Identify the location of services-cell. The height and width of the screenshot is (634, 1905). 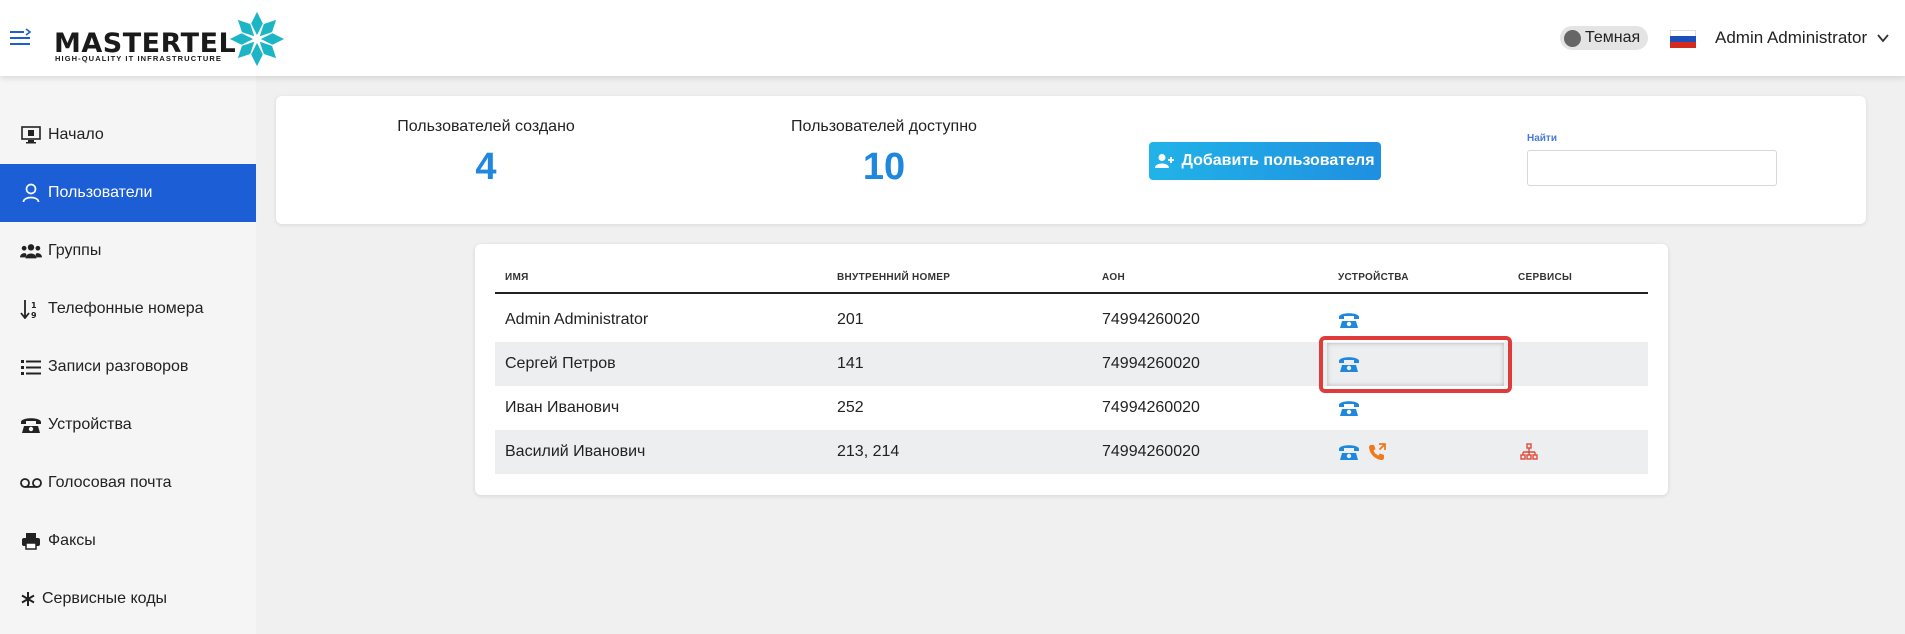
(1532, 452).